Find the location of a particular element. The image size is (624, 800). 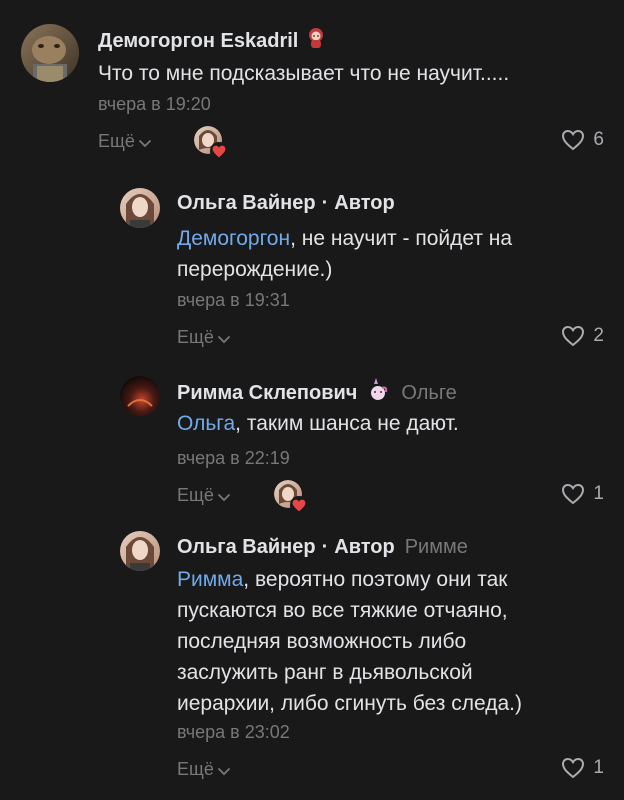

comment-text: Ольга, таким шанса не дают. is located at coordinates (318, 423).